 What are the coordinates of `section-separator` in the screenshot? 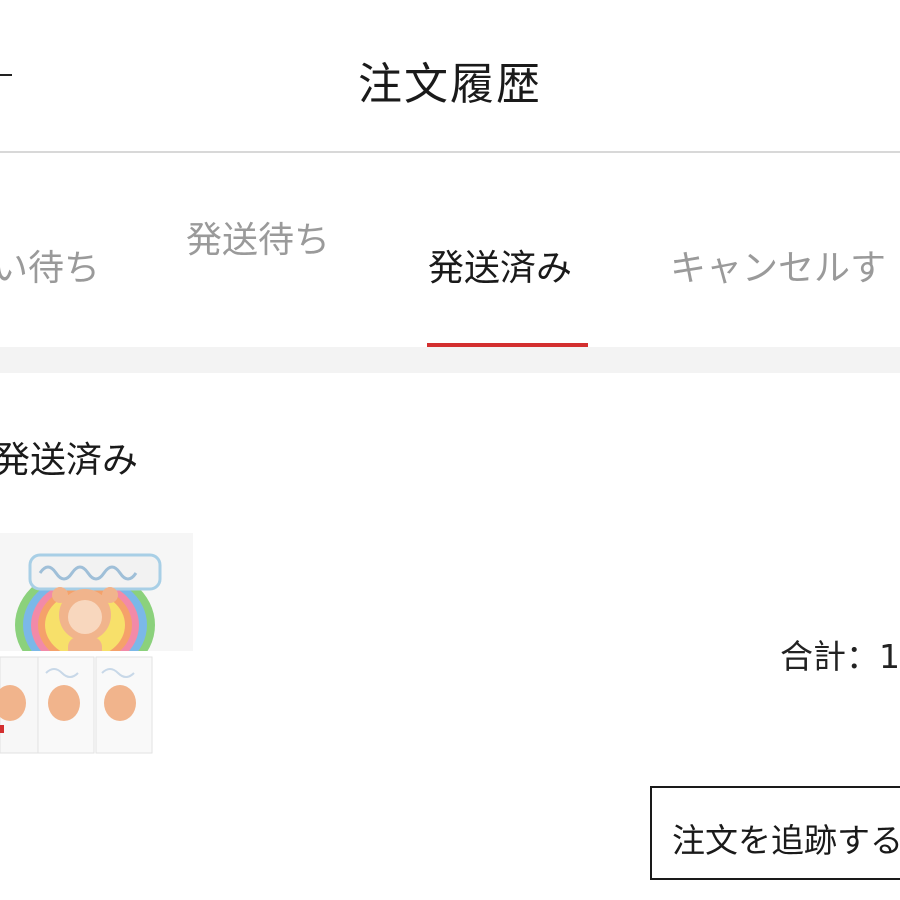 It's located at (450, 360).